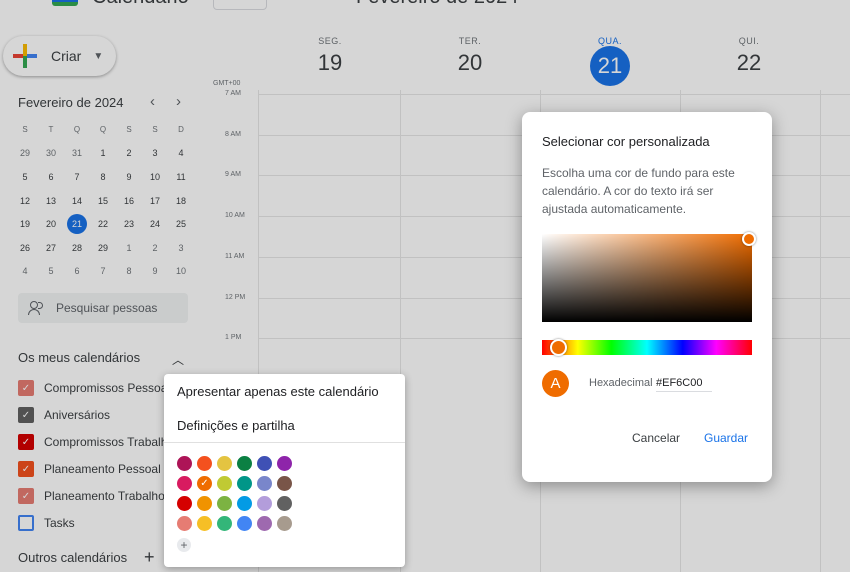 This screenshot has width=850, height=572. Describe the element at coordinates (558, 347) in the screenshot. I see `hue-slider-handle` at that location.